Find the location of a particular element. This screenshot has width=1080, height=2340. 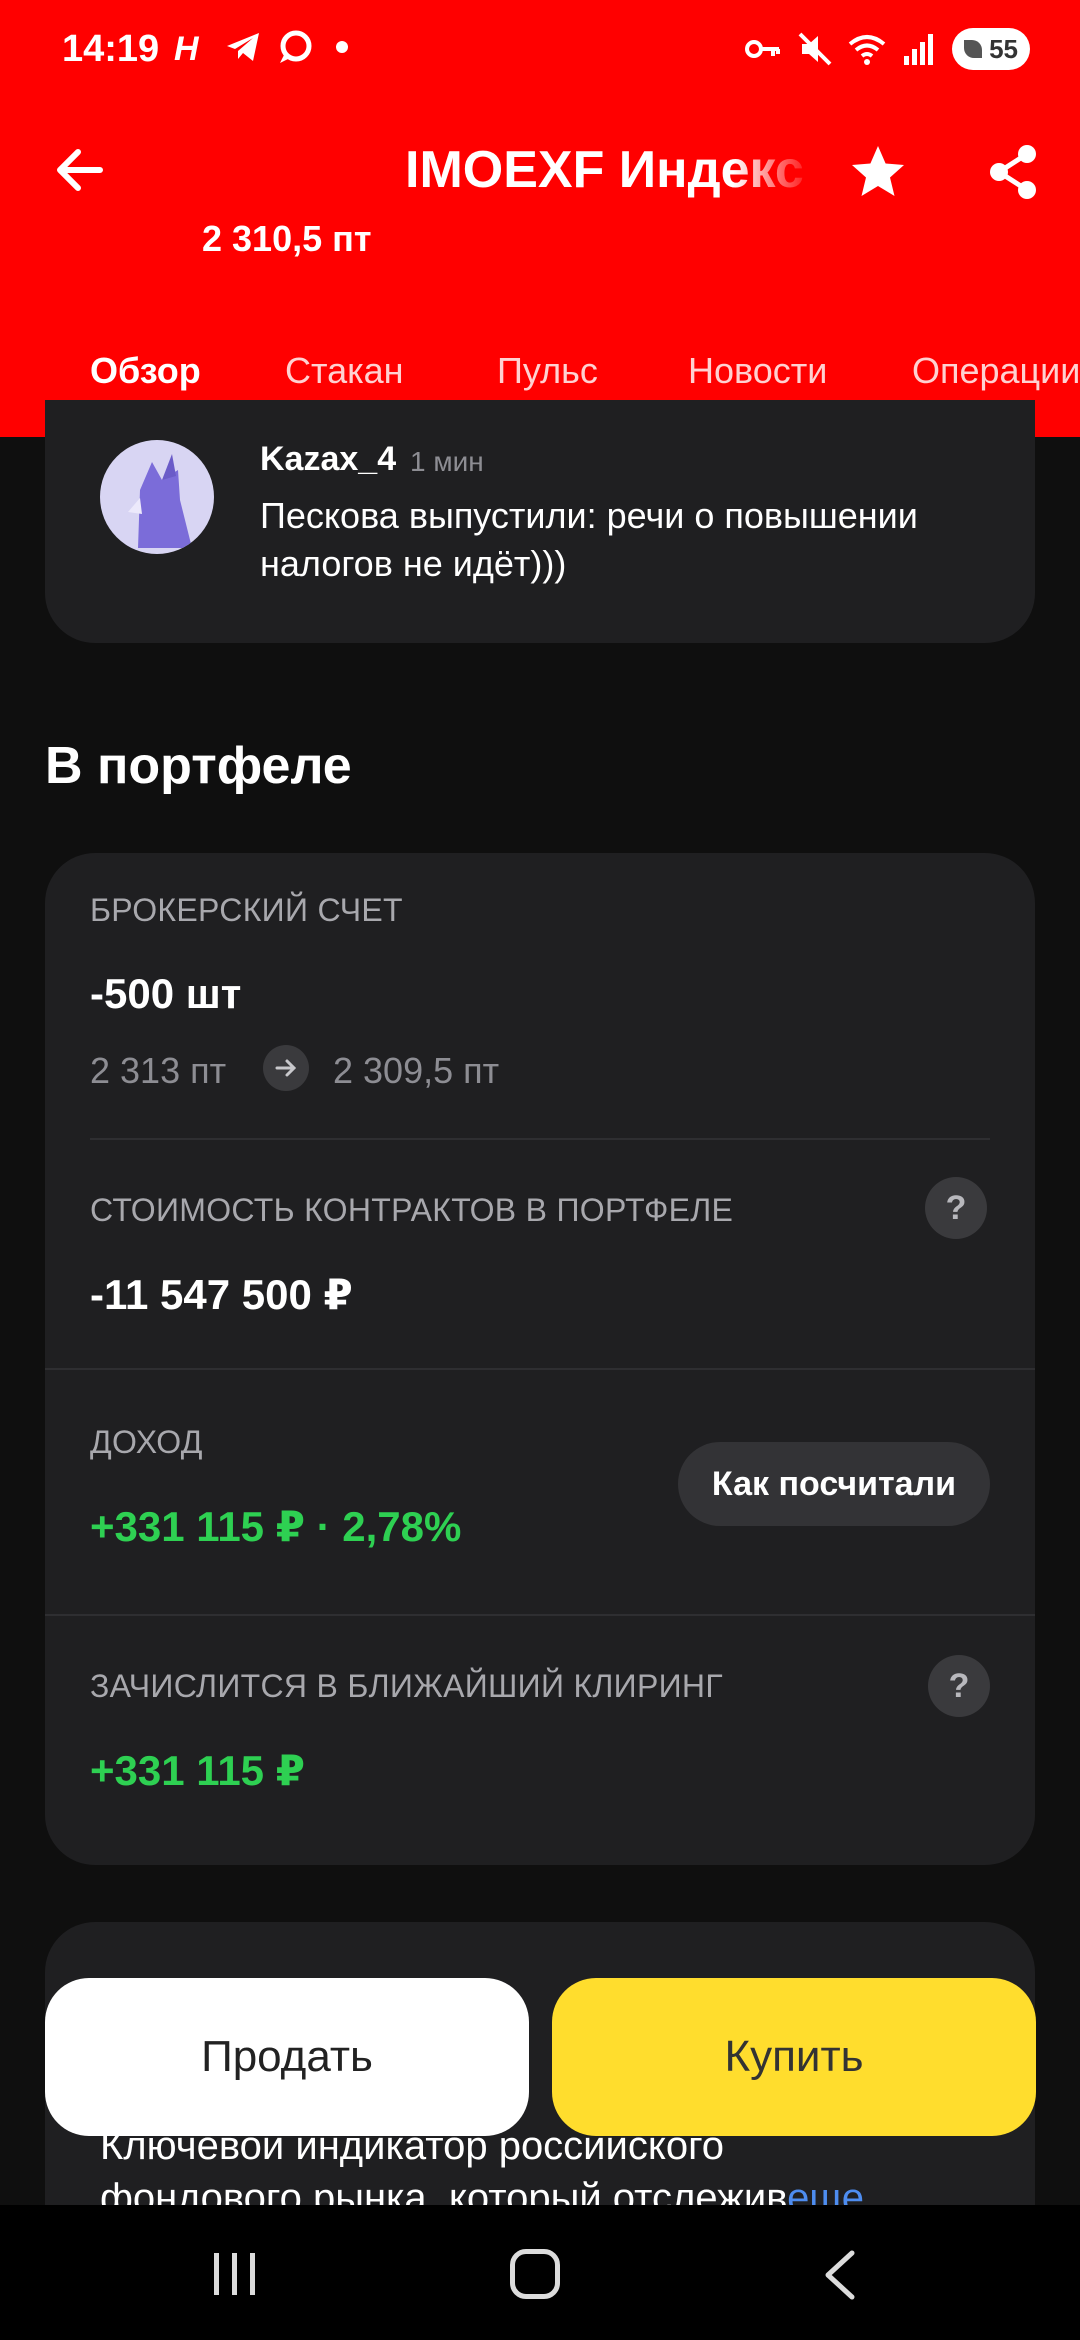

contracts-value-label: СТОИМОСТЬ КОНТРАКТОВ В ПОРТФЕЛЕ is located at coordinates (412, 1210).